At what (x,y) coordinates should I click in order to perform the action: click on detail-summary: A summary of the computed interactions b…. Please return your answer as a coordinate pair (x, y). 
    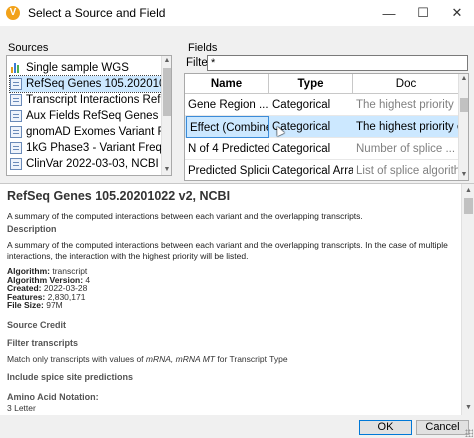
    Looking at the image, I should click on (185, 216).